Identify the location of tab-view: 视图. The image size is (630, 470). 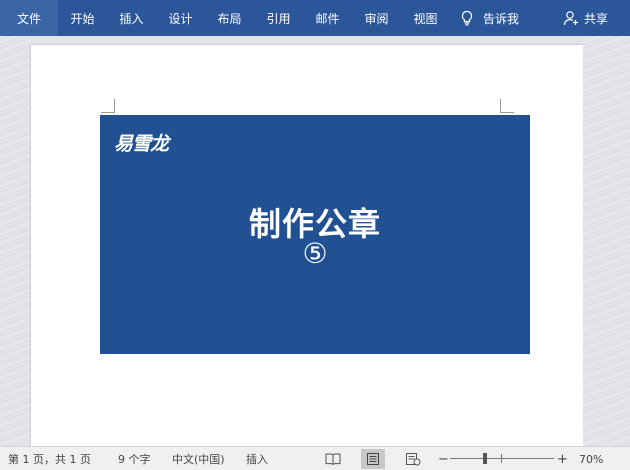
(425, 18).